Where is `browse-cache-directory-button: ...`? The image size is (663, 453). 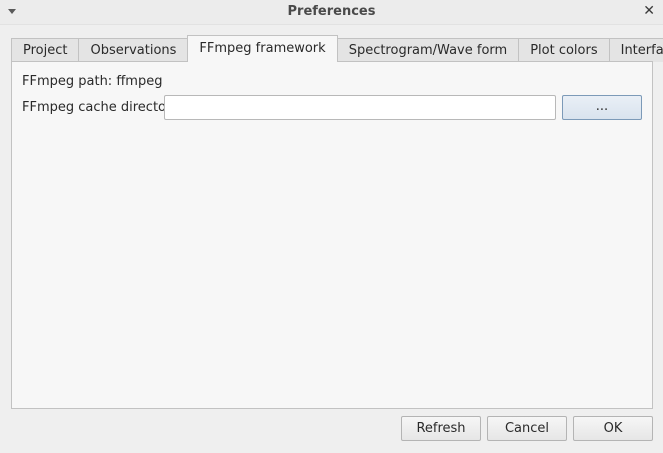
browse-cache-directory-button: ... is located at coordinates (602, 107).